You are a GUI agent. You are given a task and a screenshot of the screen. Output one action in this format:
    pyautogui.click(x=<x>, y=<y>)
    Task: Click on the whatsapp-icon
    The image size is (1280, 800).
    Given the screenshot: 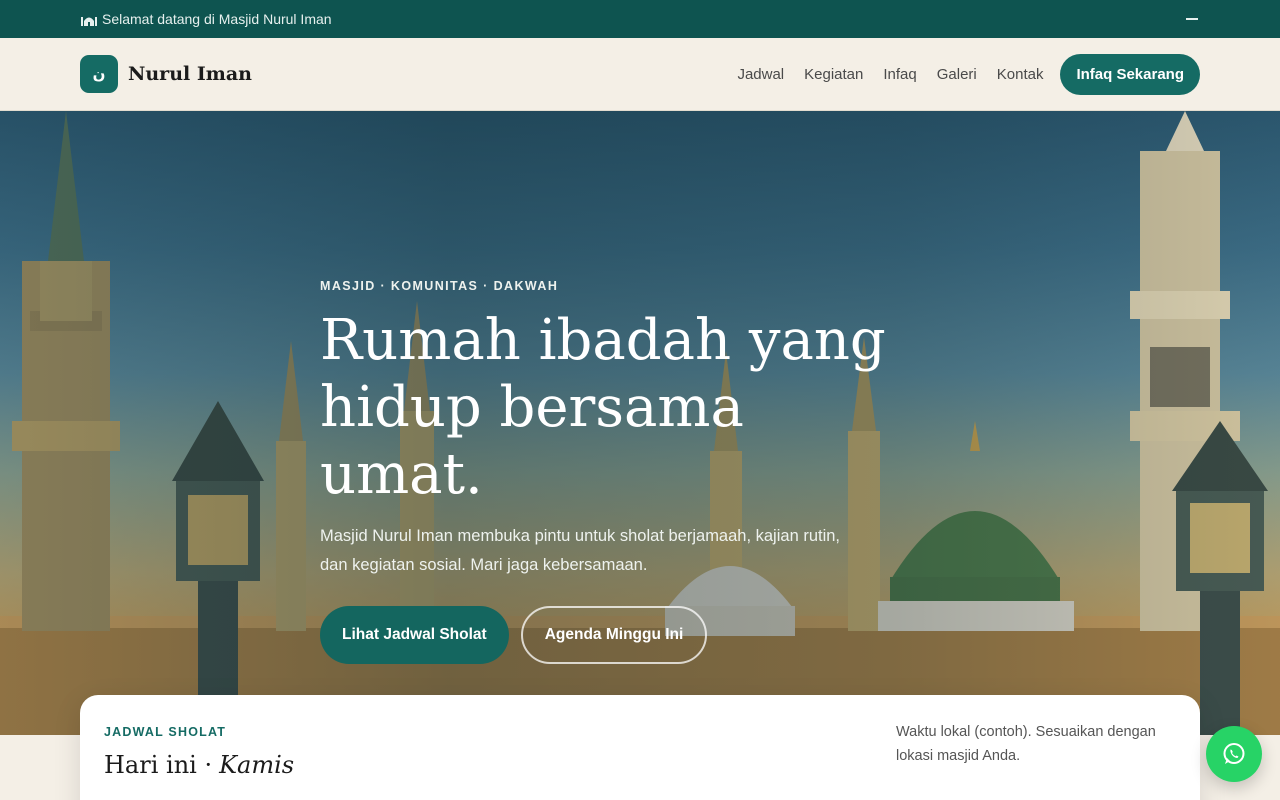 What is the action you would take?
    pyautogui.click(x=1234, y=753)
    